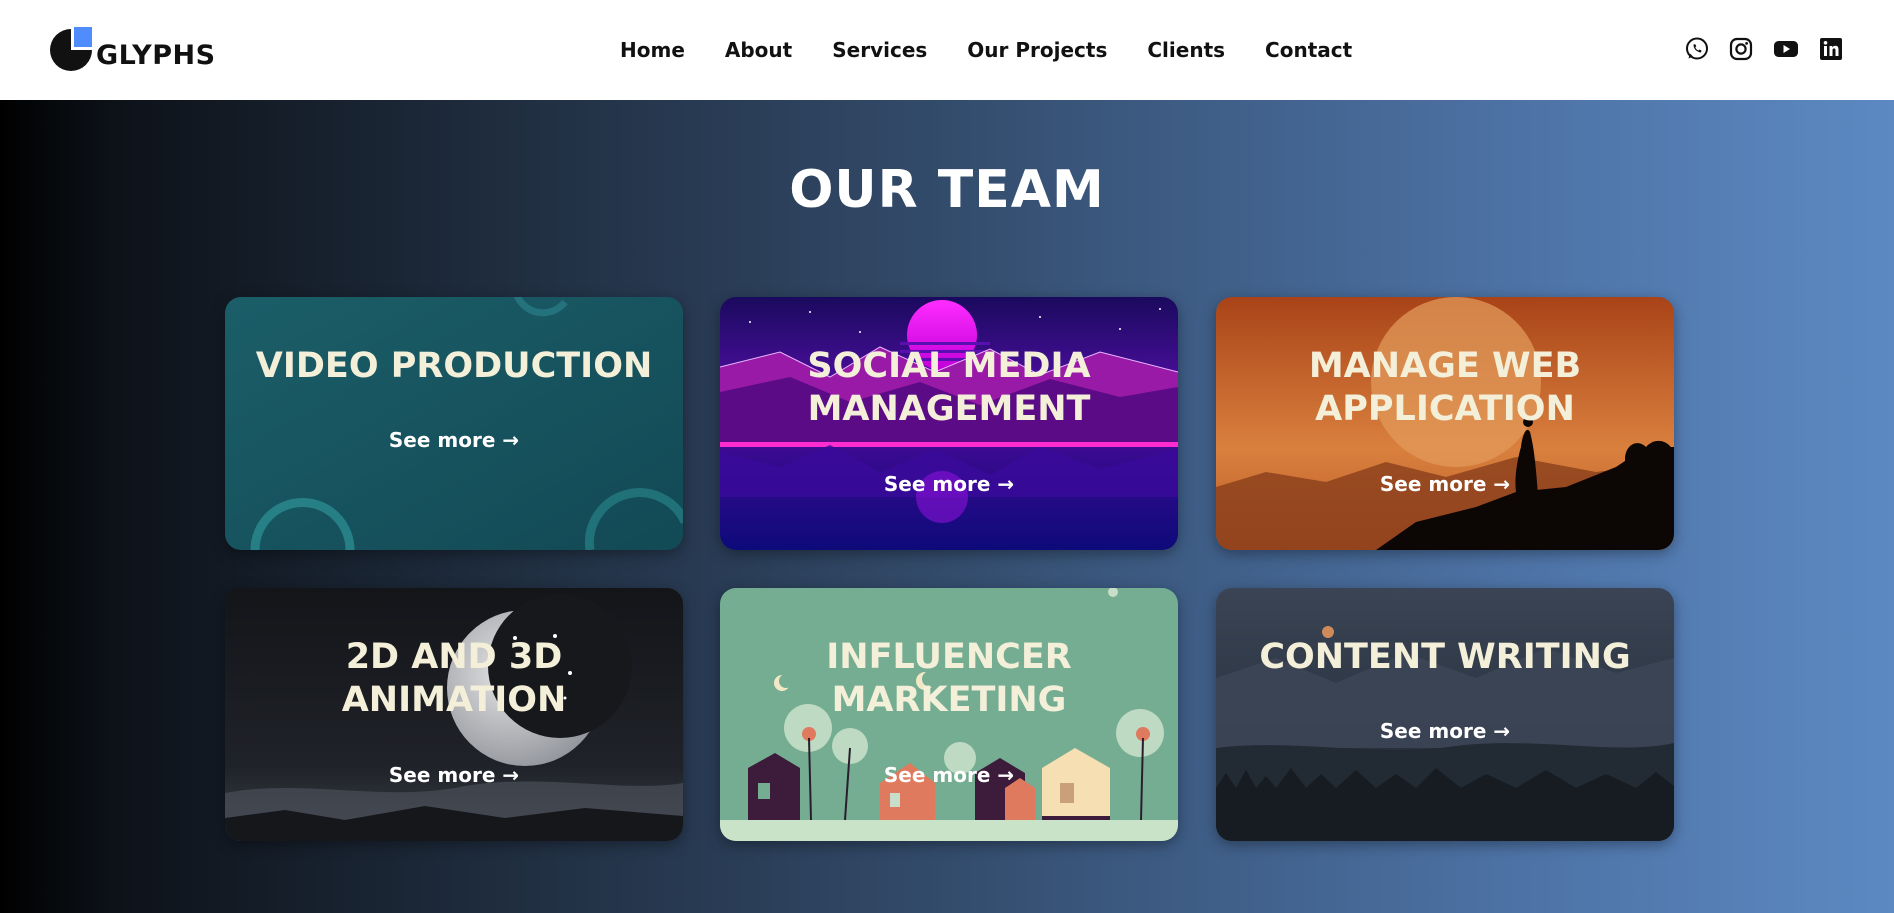 This screenshot has width=1894, height=913. I want to click on card-background-teal, so click(454, 423).